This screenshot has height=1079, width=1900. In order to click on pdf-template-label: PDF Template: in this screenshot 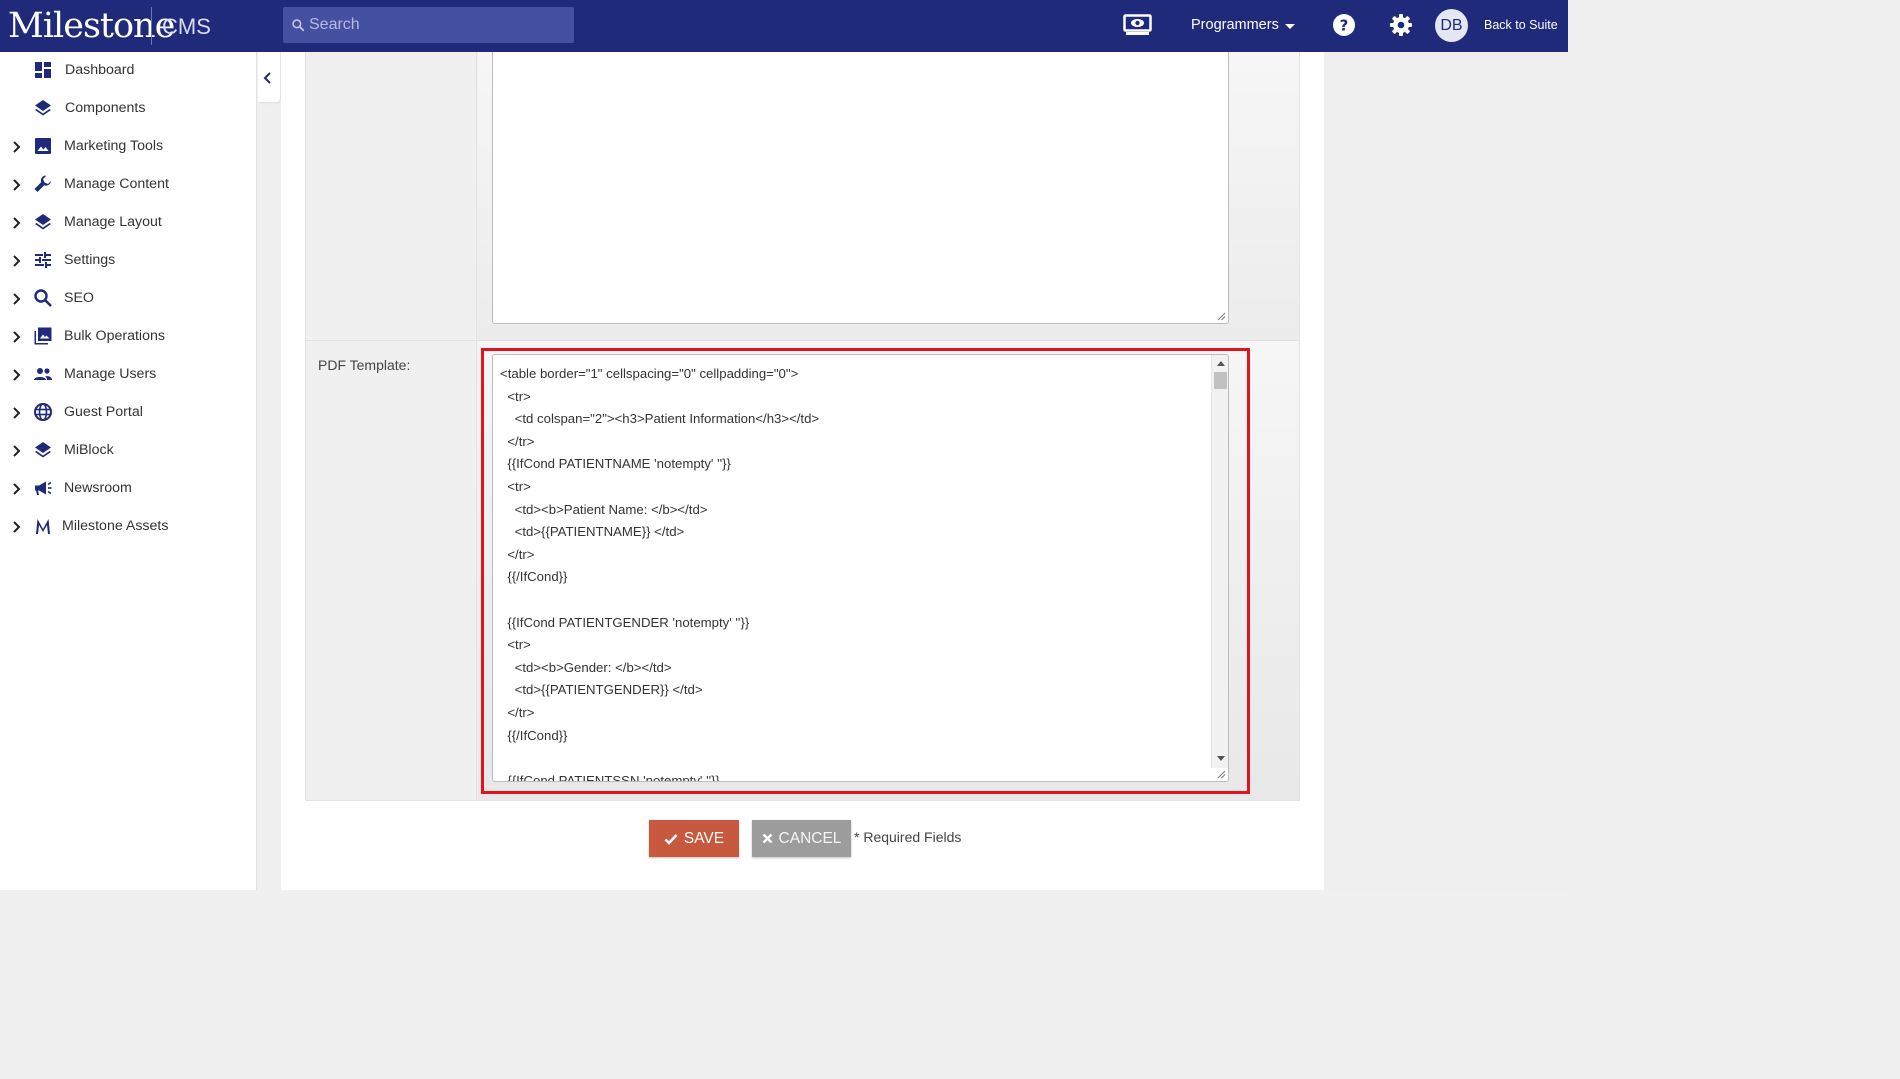, I will do `click(364, 365)`.